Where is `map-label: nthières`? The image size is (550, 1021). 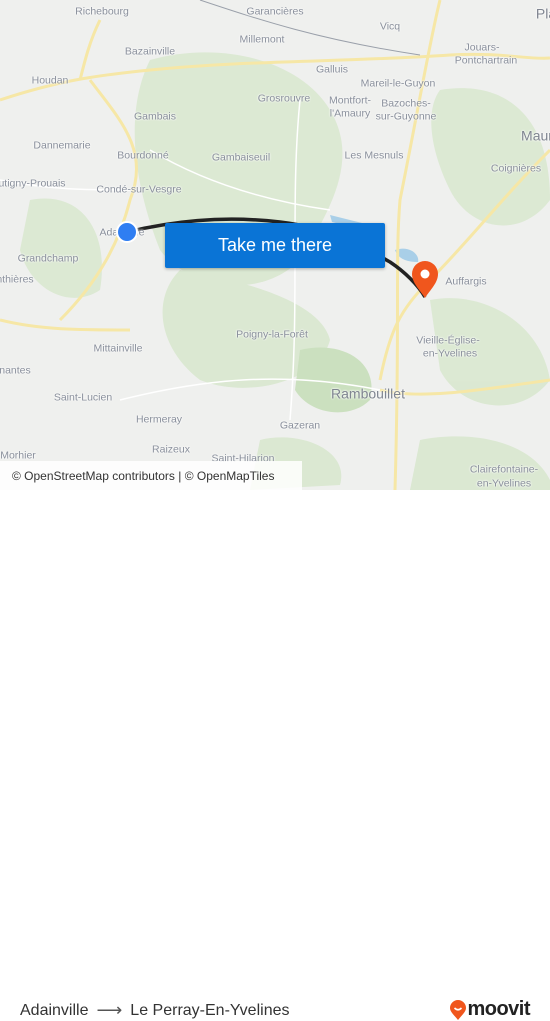
map-label: nthières is located at coordinates (17, 279).